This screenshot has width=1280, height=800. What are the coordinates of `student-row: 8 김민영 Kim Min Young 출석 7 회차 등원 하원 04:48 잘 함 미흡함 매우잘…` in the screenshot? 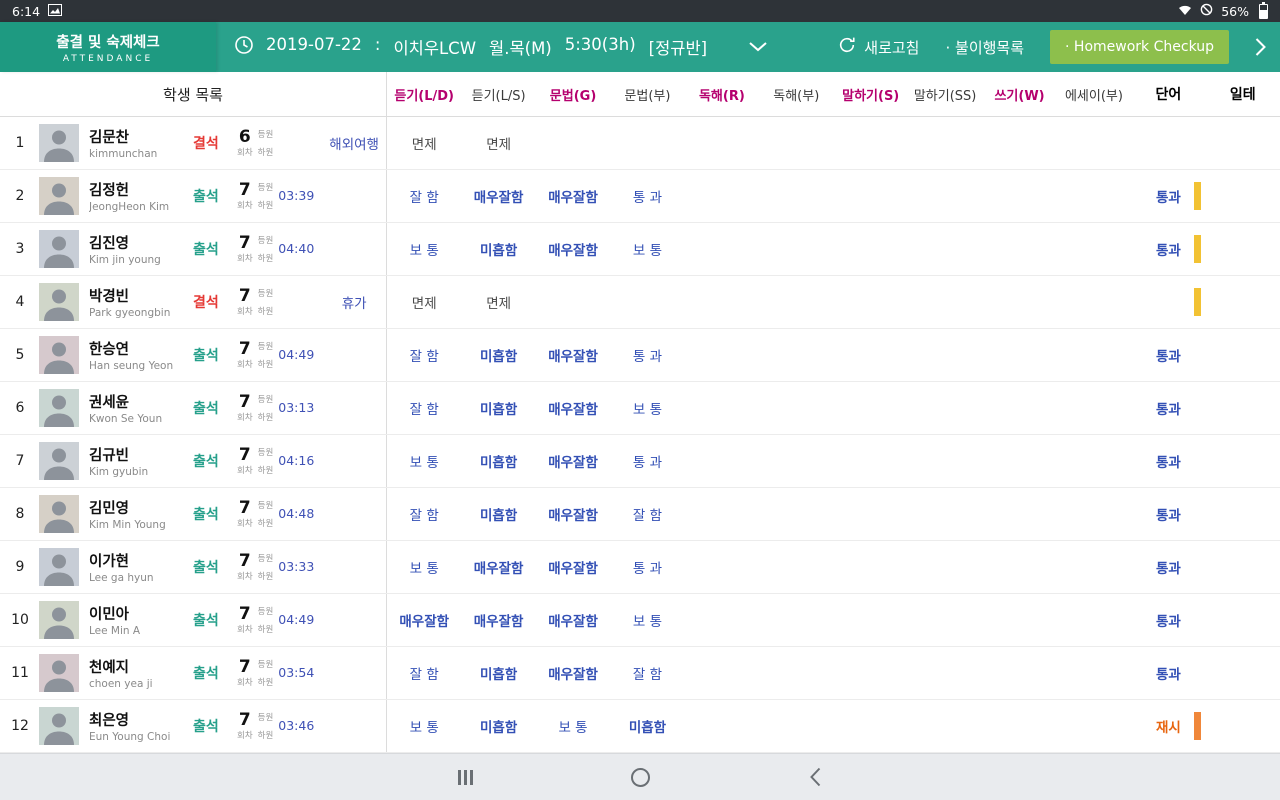 It's located at (640, 514).